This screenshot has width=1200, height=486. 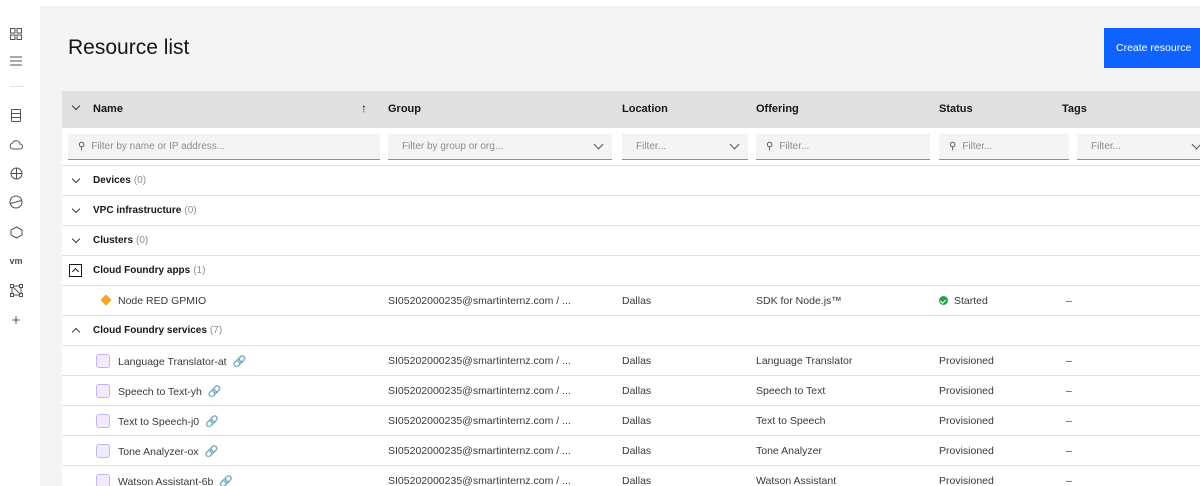 What do you see at coordinates (75, 270) in the screenshot?
I see `collapse-toggle-icon` at bounding box center [75, 270].